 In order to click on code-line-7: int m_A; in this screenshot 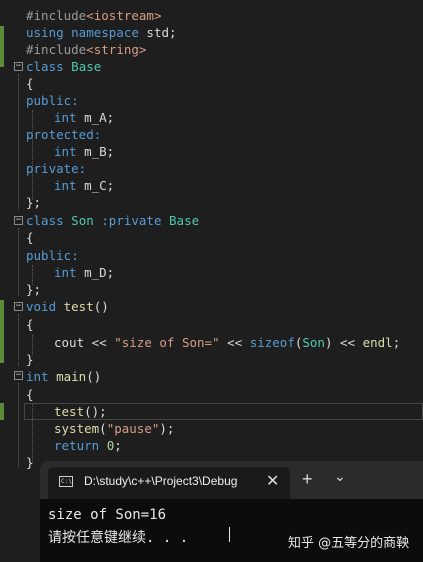, I will do `click(84, 117)`.